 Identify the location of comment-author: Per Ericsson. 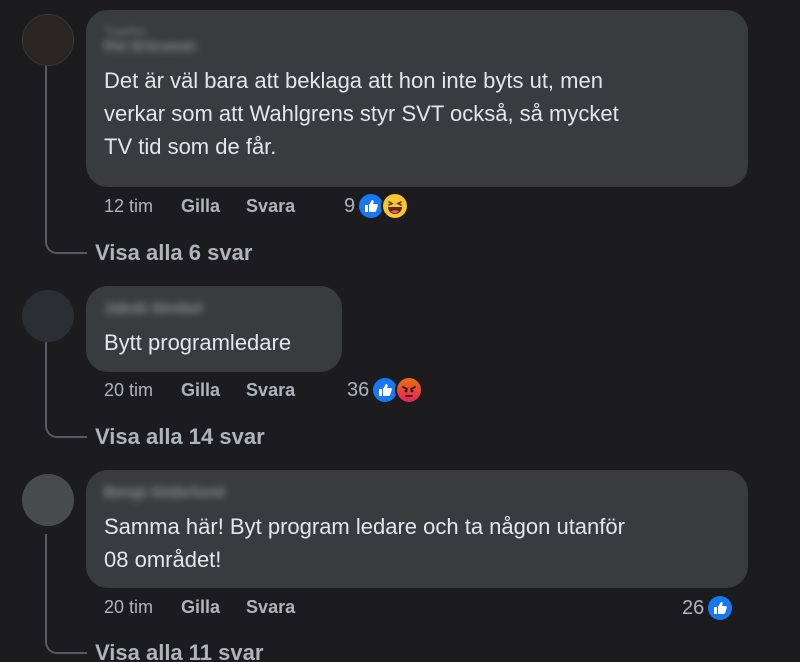
(417, 47).